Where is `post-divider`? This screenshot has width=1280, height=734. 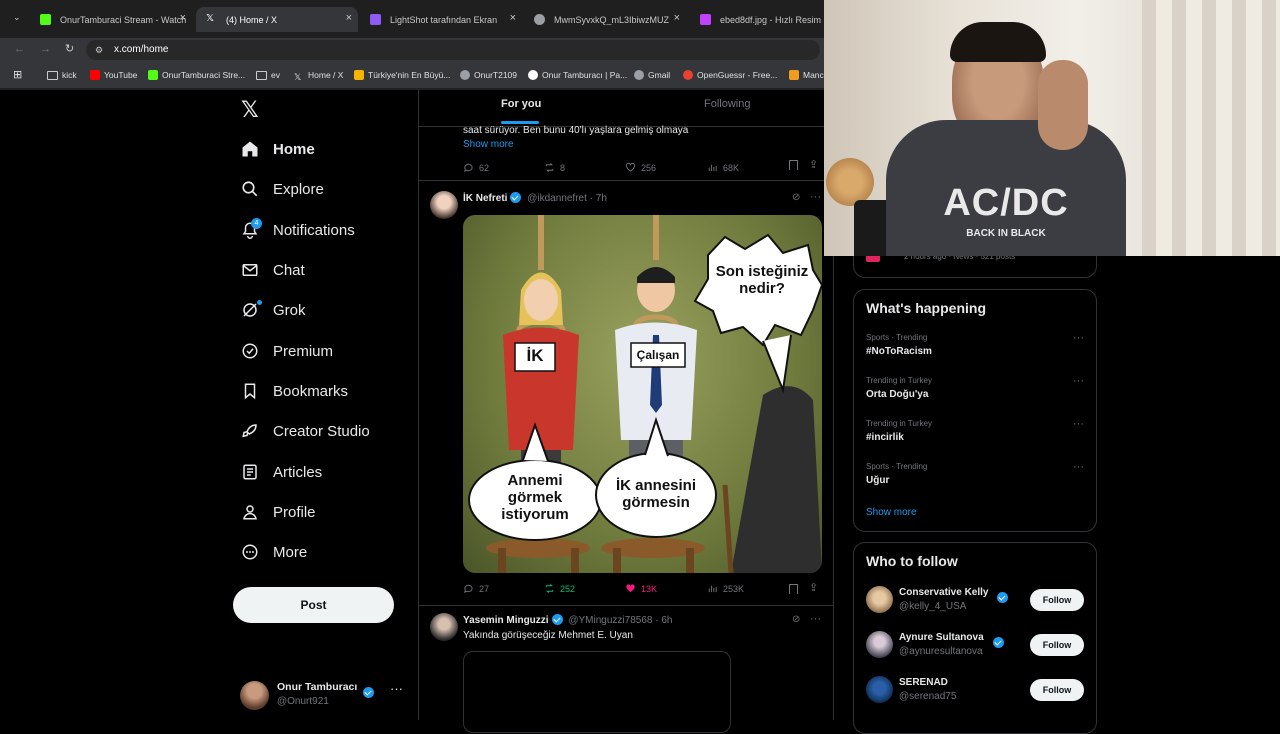 post-divider is located at coordinates (626, 180).